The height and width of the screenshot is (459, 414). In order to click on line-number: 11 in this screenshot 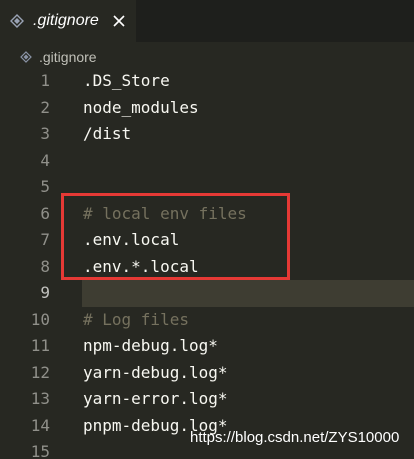, I will do `click(40, 345)`.